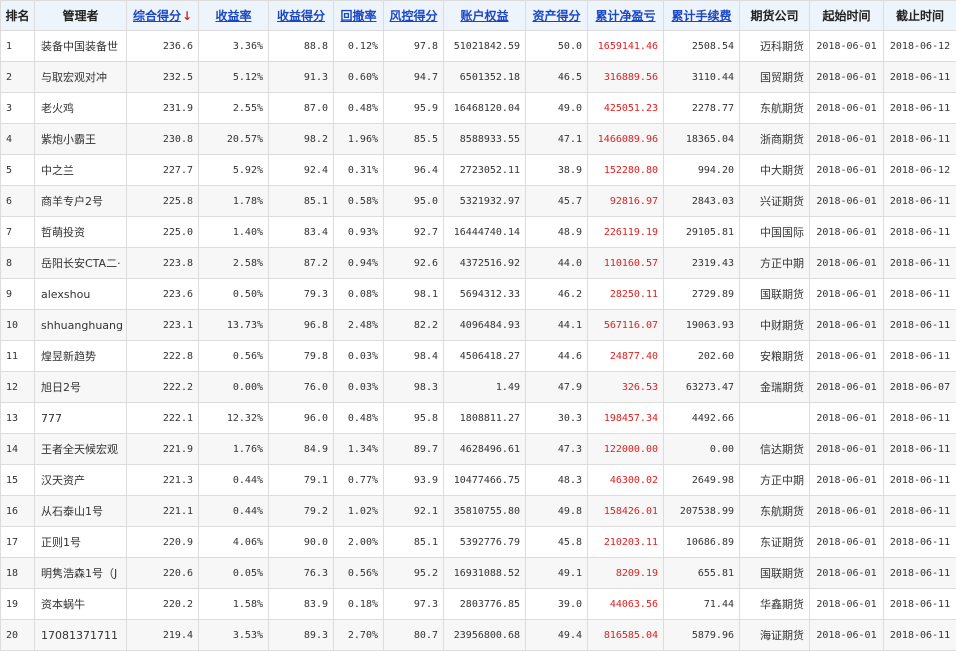 The height and width of the screenshot is (651, 956). I want to click on cell-cum-fee: 994.20, so click(702, 170).